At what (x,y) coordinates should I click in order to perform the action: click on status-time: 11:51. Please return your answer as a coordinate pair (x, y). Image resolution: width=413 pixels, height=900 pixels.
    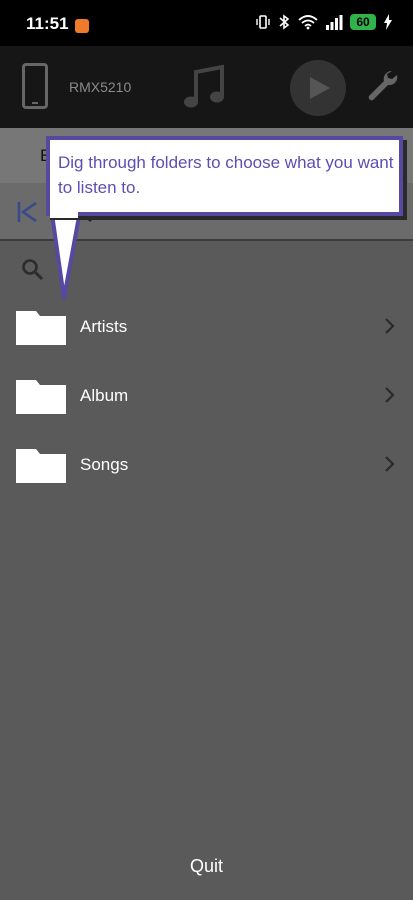
    Looking at the image, I should click on (47, 23).